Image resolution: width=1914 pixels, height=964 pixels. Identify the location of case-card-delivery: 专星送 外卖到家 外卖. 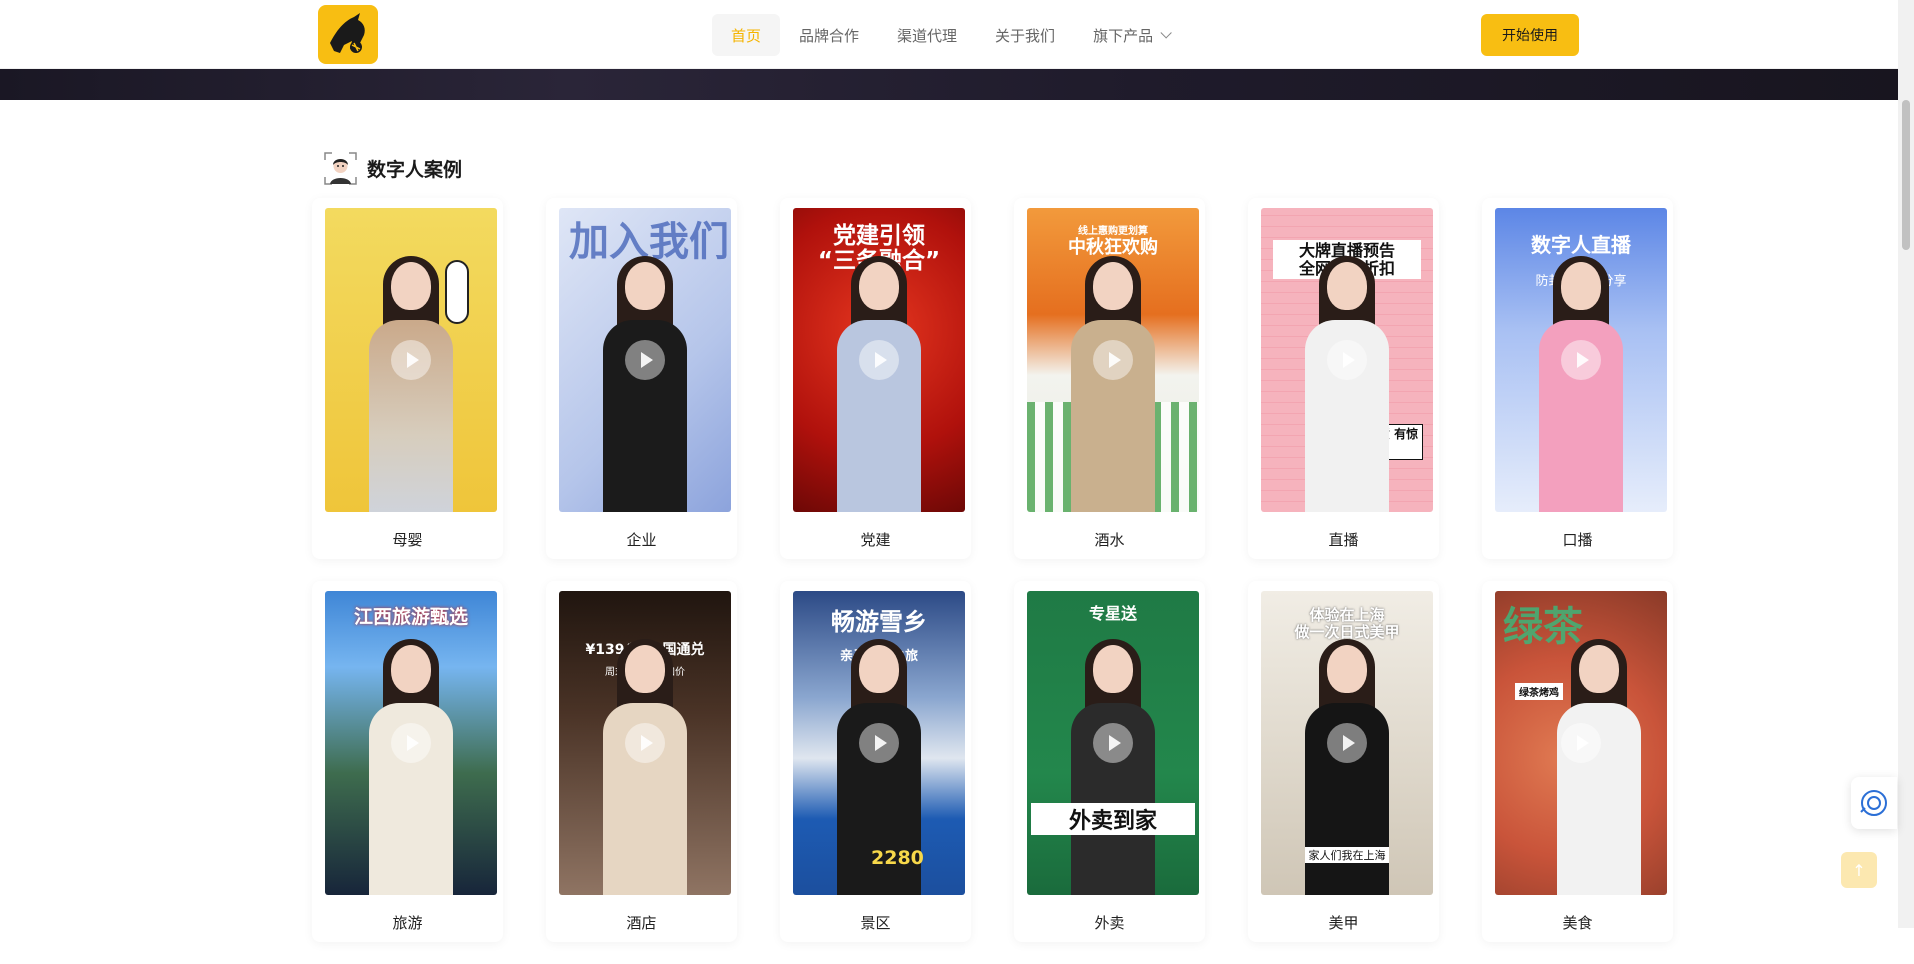
(1109, 761).